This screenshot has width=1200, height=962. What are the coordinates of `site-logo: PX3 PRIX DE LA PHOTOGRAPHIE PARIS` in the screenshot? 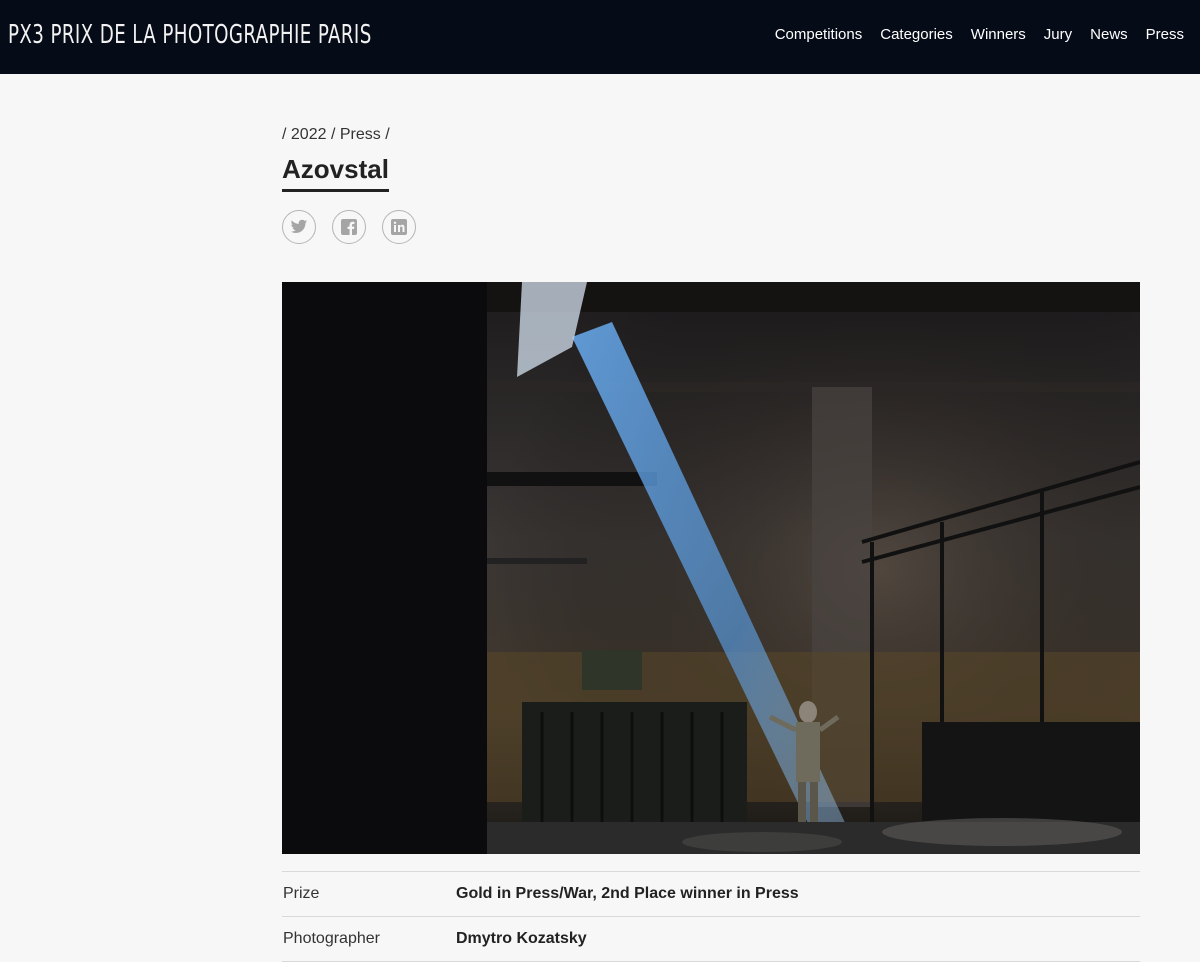 It's located at (190, 35).